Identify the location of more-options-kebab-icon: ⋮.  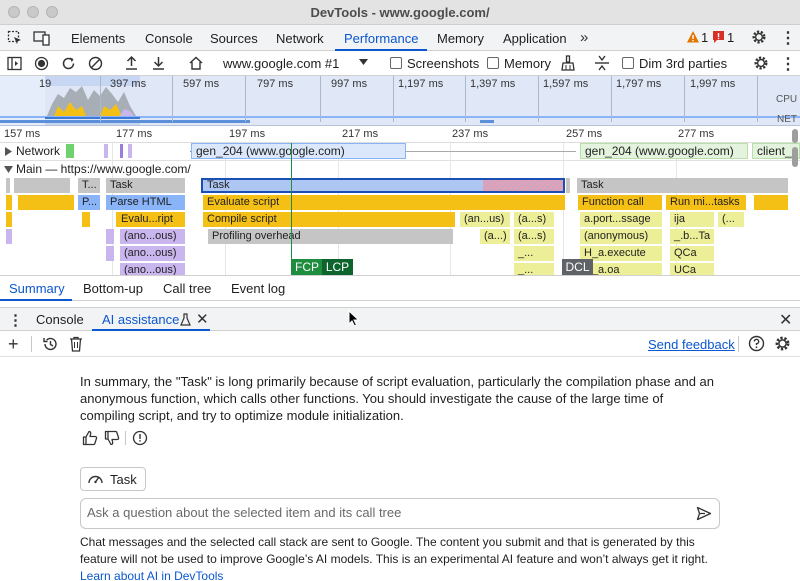
(788, 38).